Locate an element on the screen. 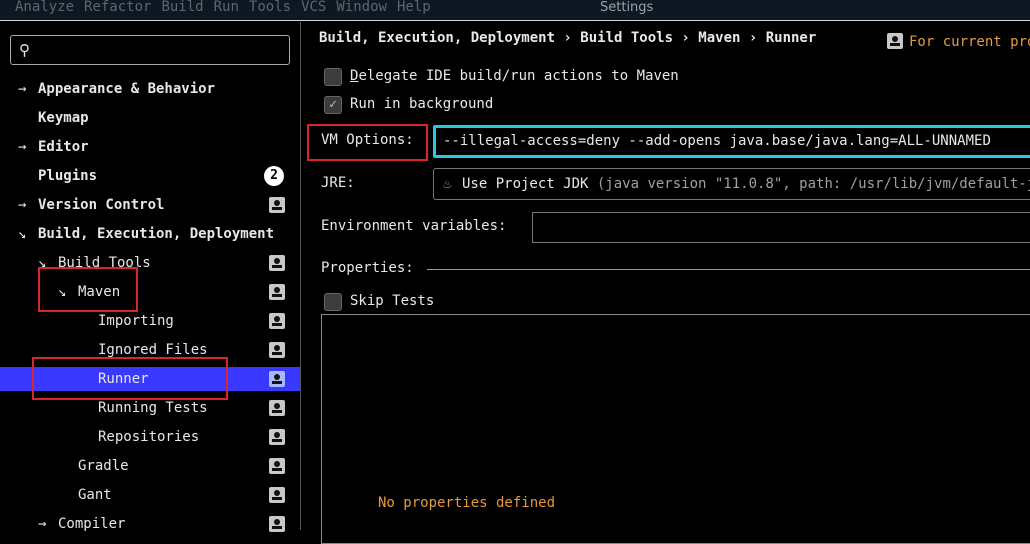  search-input: ⚲ is located at coordinates (150, 50).